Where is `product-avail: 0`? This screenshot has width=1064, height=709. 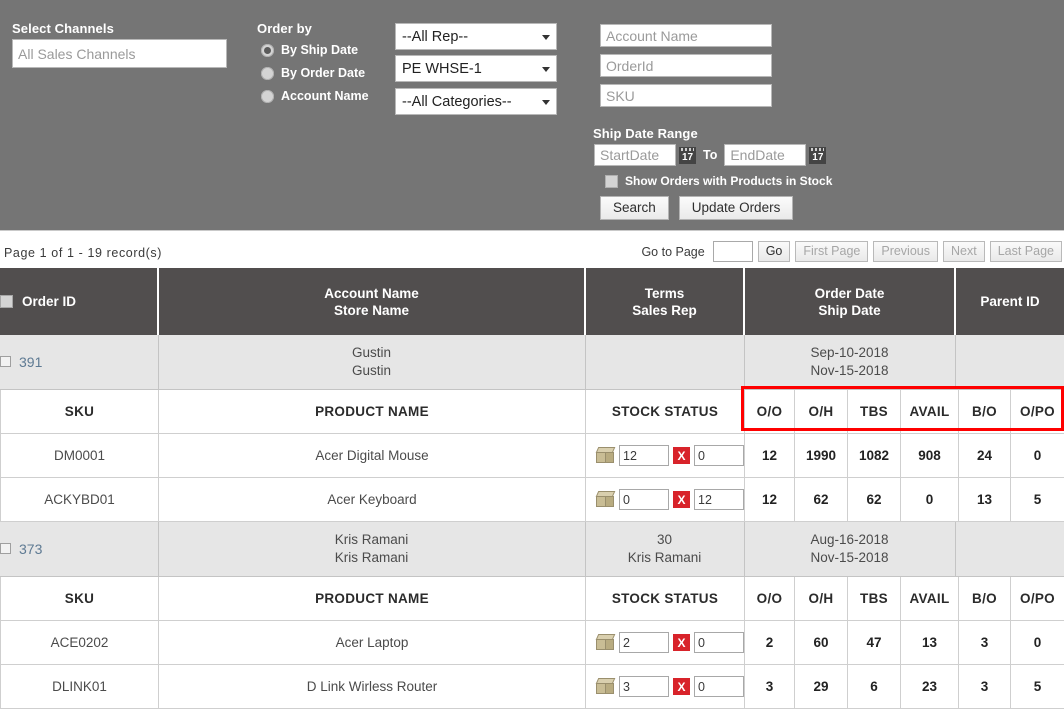 product-avail: 0 is located at coordinates (930, 500).